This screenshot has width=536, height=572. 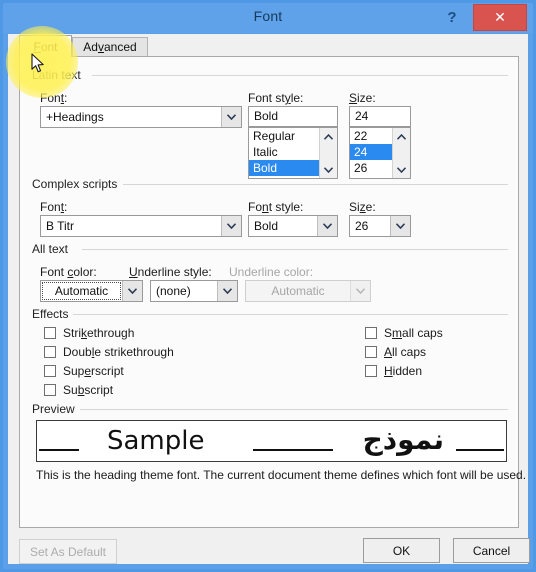 I want to click on checkbox-label: Strikethrough, so click(x=99, y=333).